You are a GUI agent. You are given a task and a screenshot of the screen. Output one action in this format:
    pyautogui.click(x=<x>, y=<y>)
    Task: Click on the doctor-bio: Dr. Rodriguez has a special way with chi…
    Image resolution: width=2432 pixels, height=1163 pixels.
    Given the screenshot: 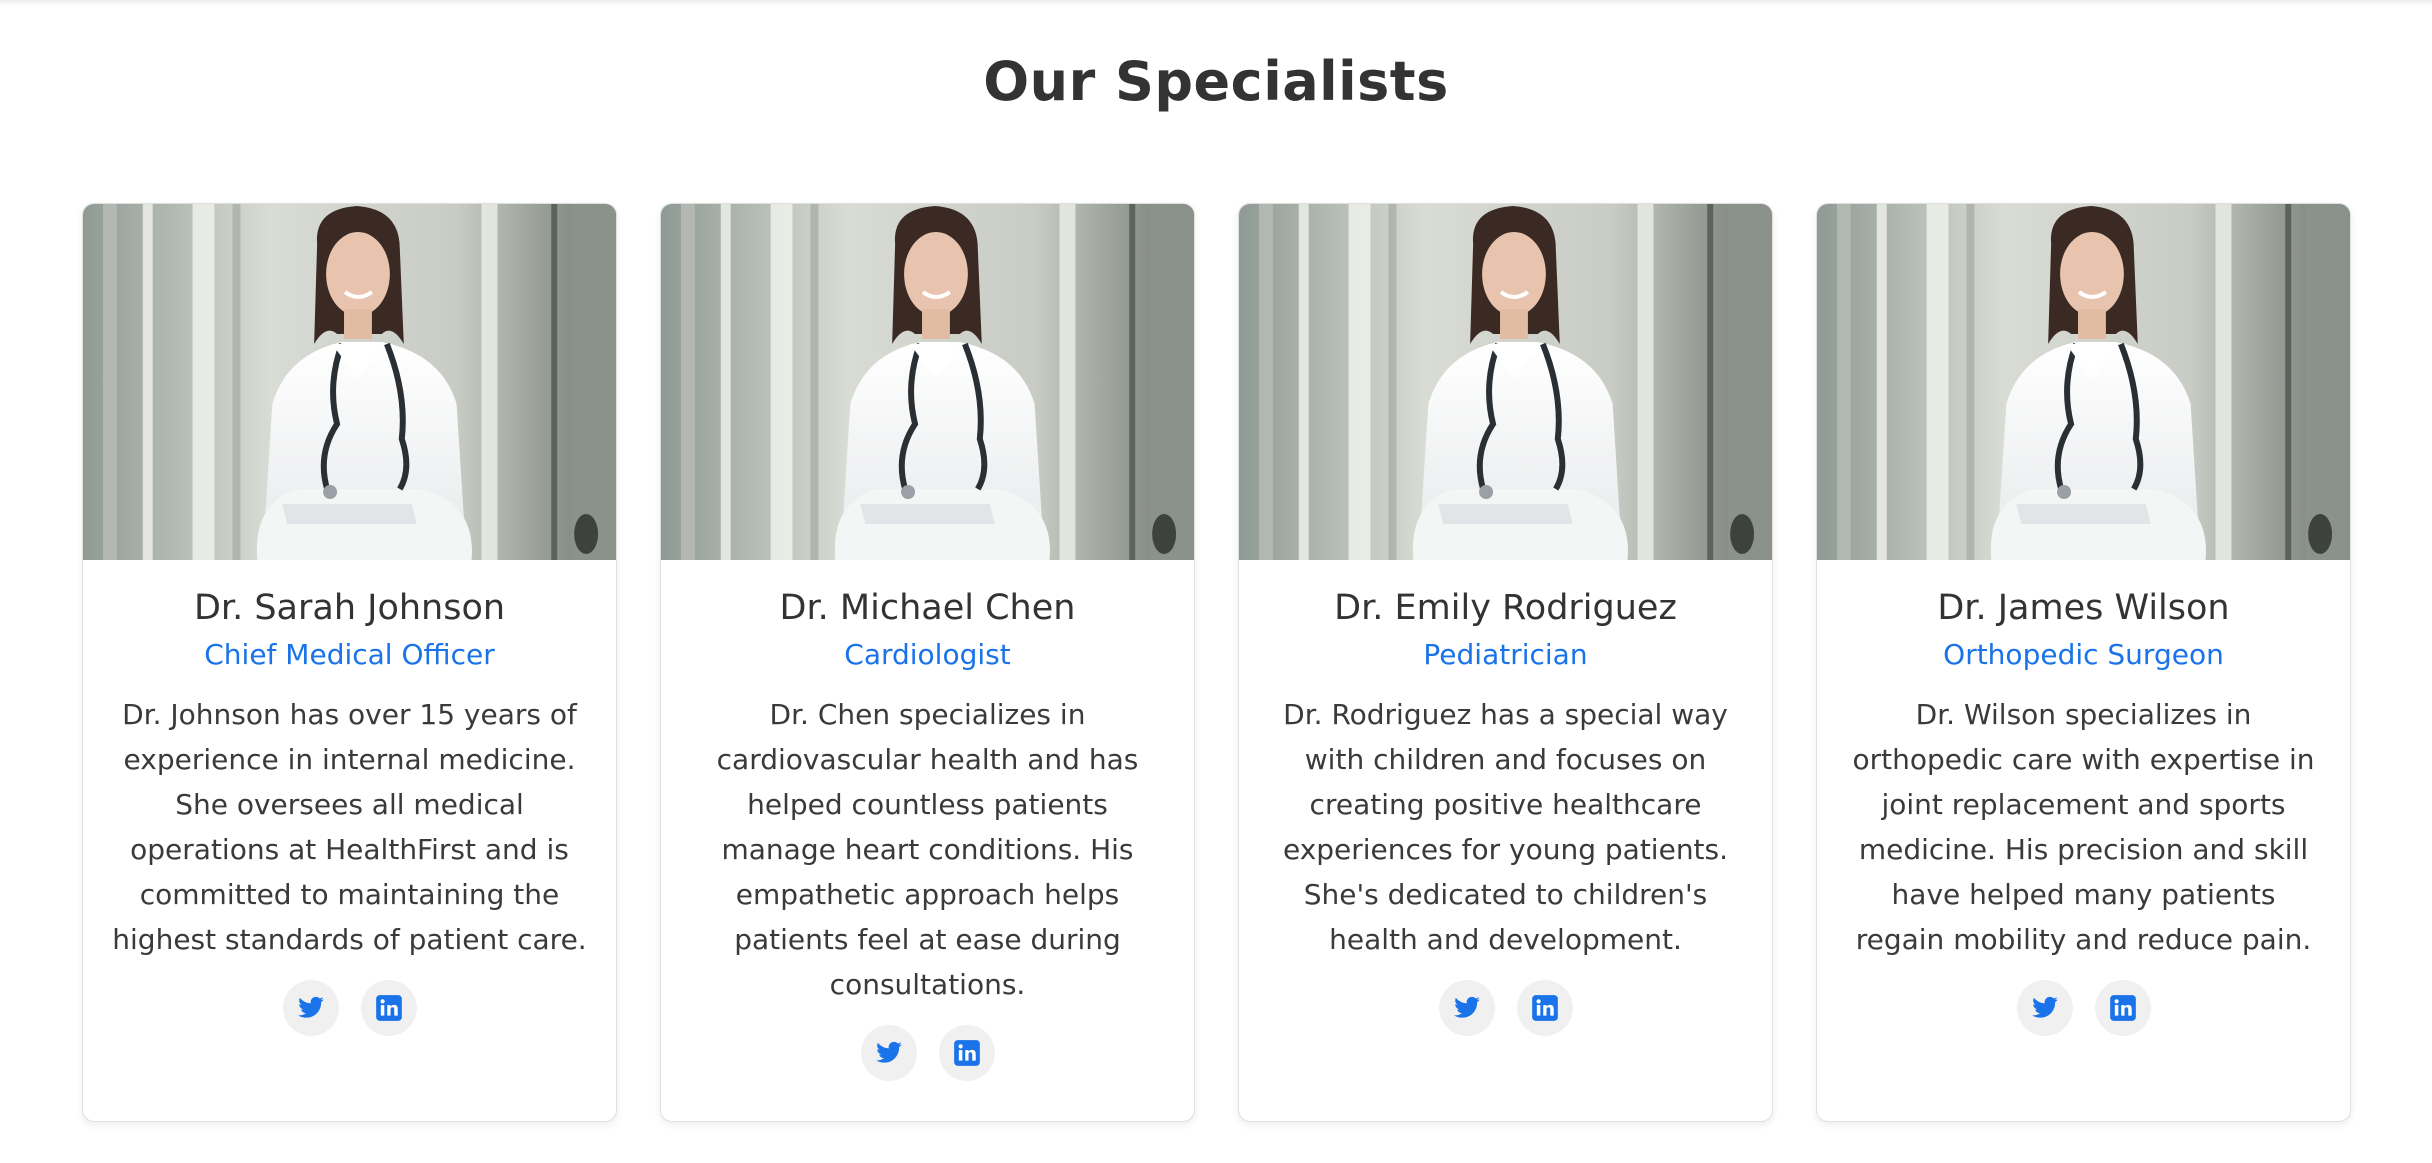 What is the action you would take?
    pyautogui.click(x=1505, y=827)
    